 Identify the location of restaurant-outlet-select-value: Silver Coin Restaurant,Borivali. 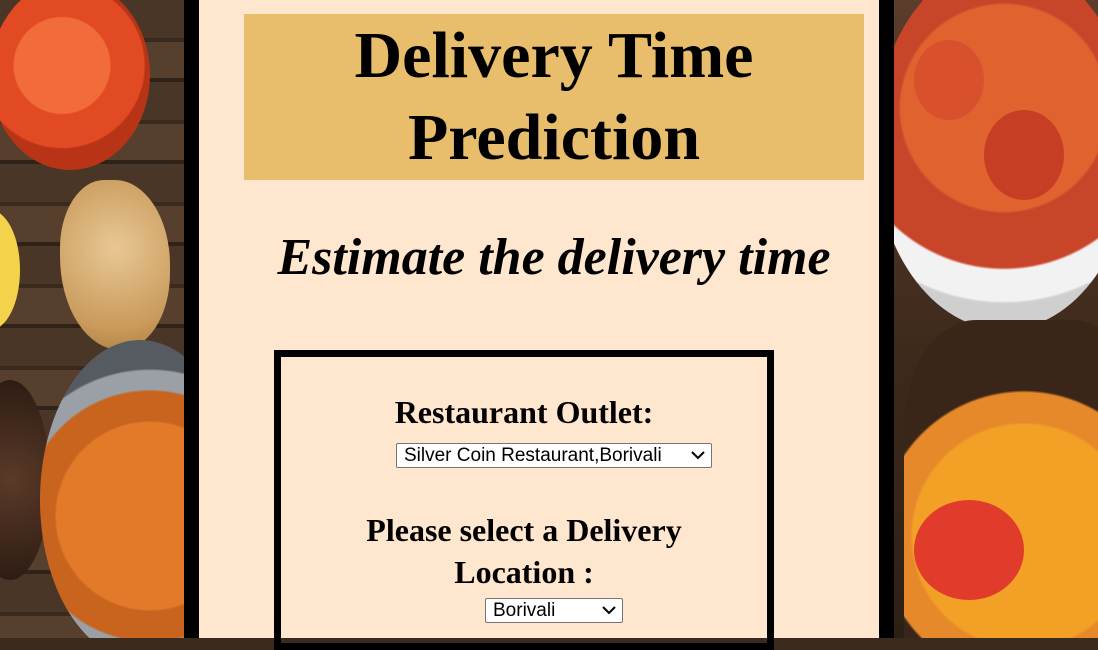
(533, 455).